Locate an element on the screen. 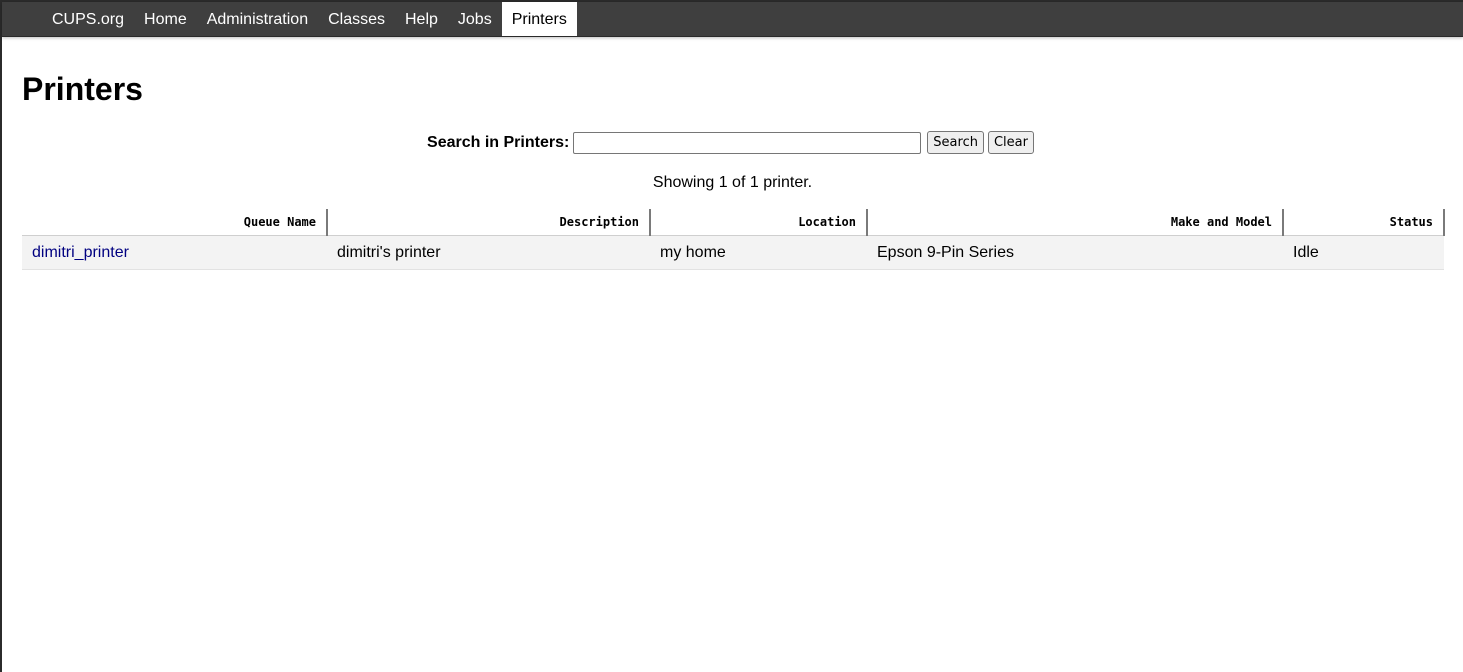 Image resolution: width=1463 pixels, height=672 pixels. nav-item-home: Home is located at coordinates (165, 19).